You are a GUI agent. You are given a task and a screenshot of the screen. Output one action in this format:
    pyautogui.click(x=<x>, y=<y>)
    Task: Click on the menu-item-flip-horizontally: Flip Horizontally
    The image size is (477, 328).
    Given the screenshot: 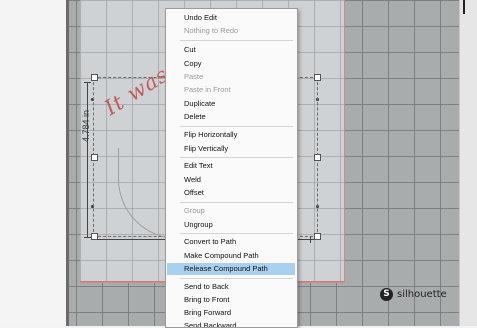 What is the action you would take?
    pyautogui.click(x=231, y=135)
    